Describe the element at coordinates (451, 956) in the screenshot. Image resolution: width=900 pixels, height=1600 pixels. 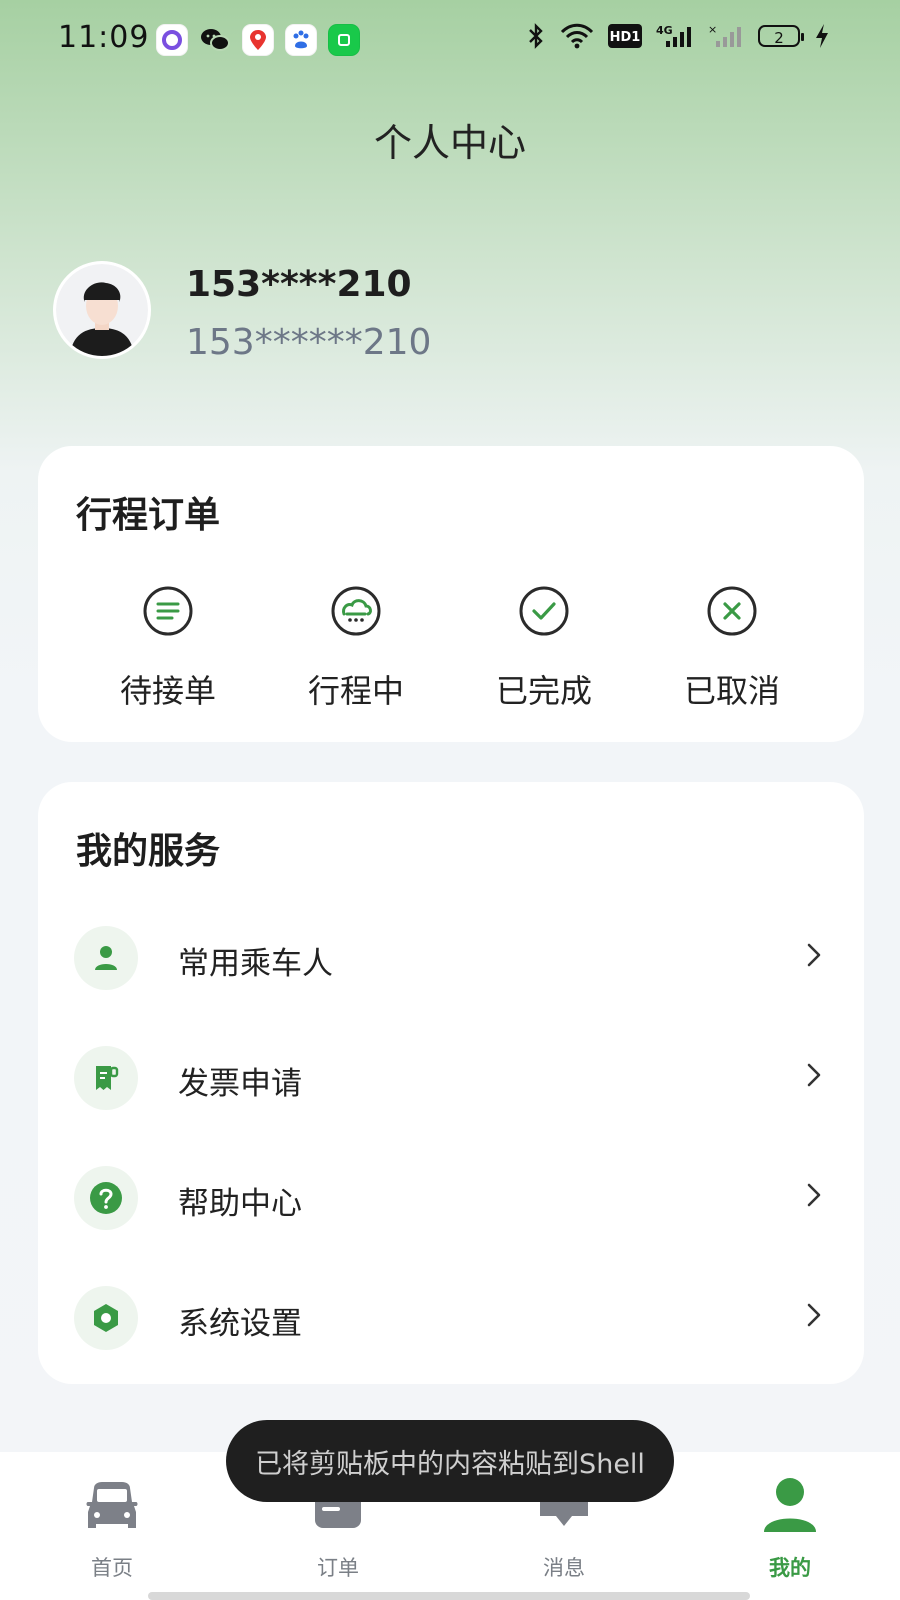
I see `service-frequent-passengers: 常用乘车人` at that location.